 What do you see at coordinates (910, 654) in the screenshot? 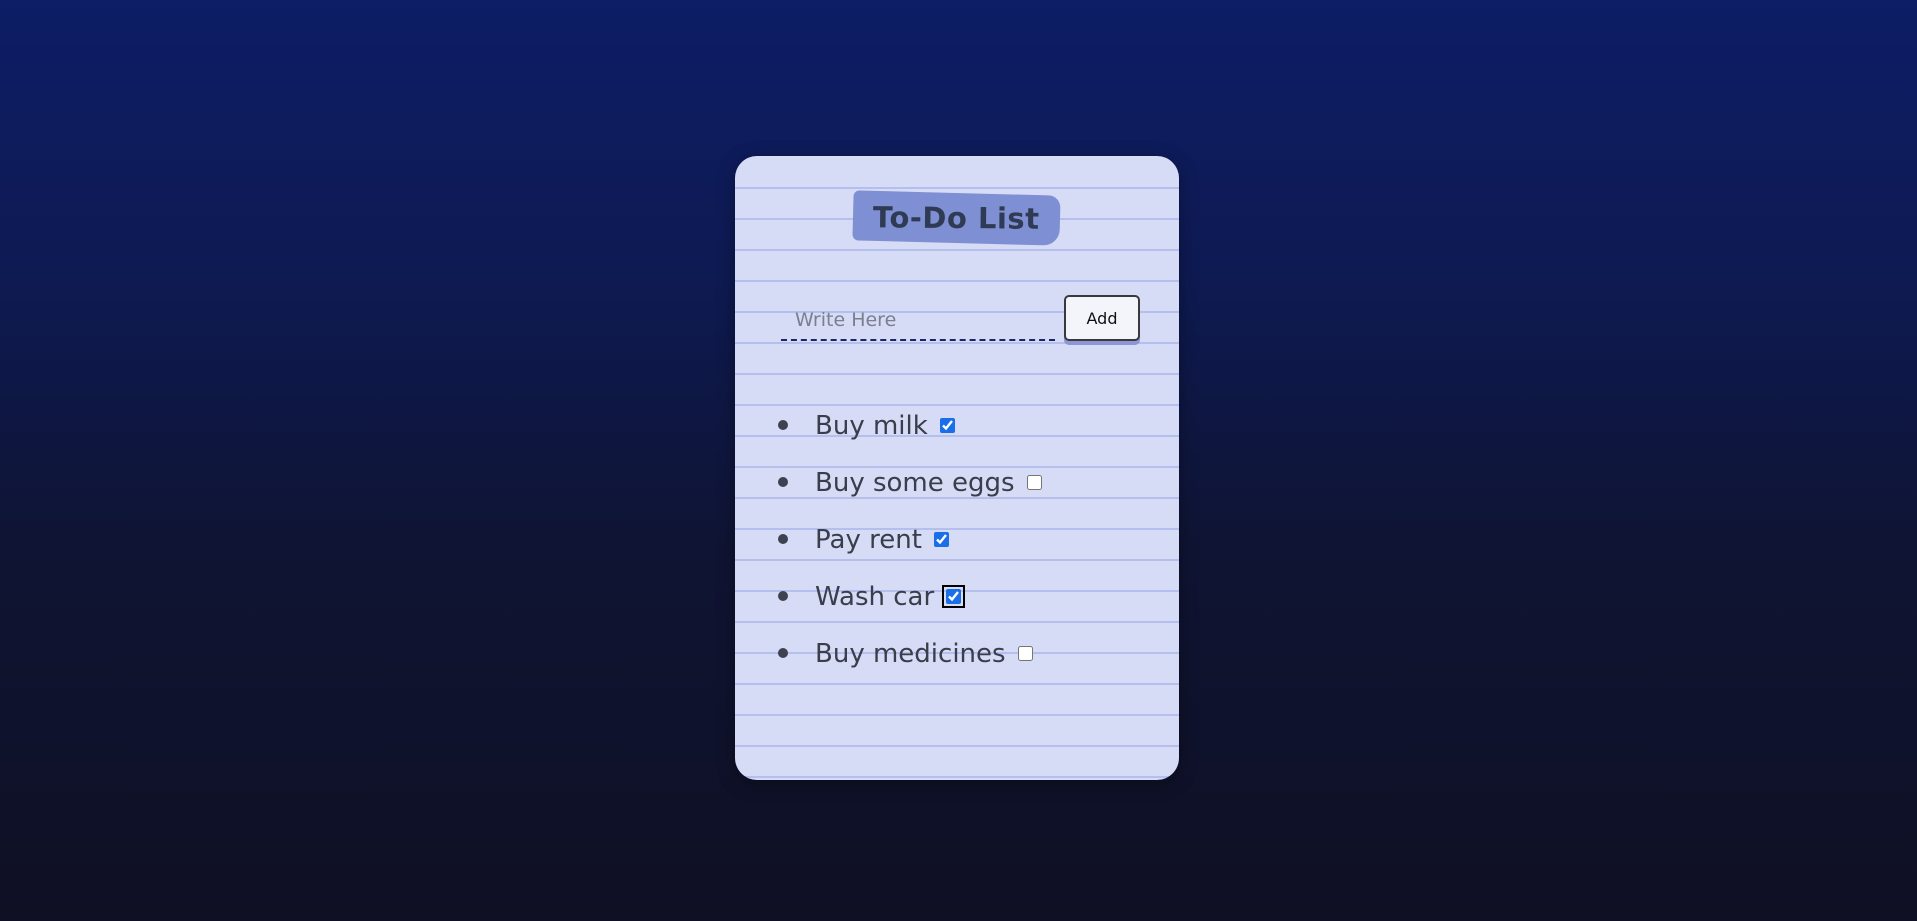
I see `todo-item-text: Buy medicines` at bounding box center [910, 654].